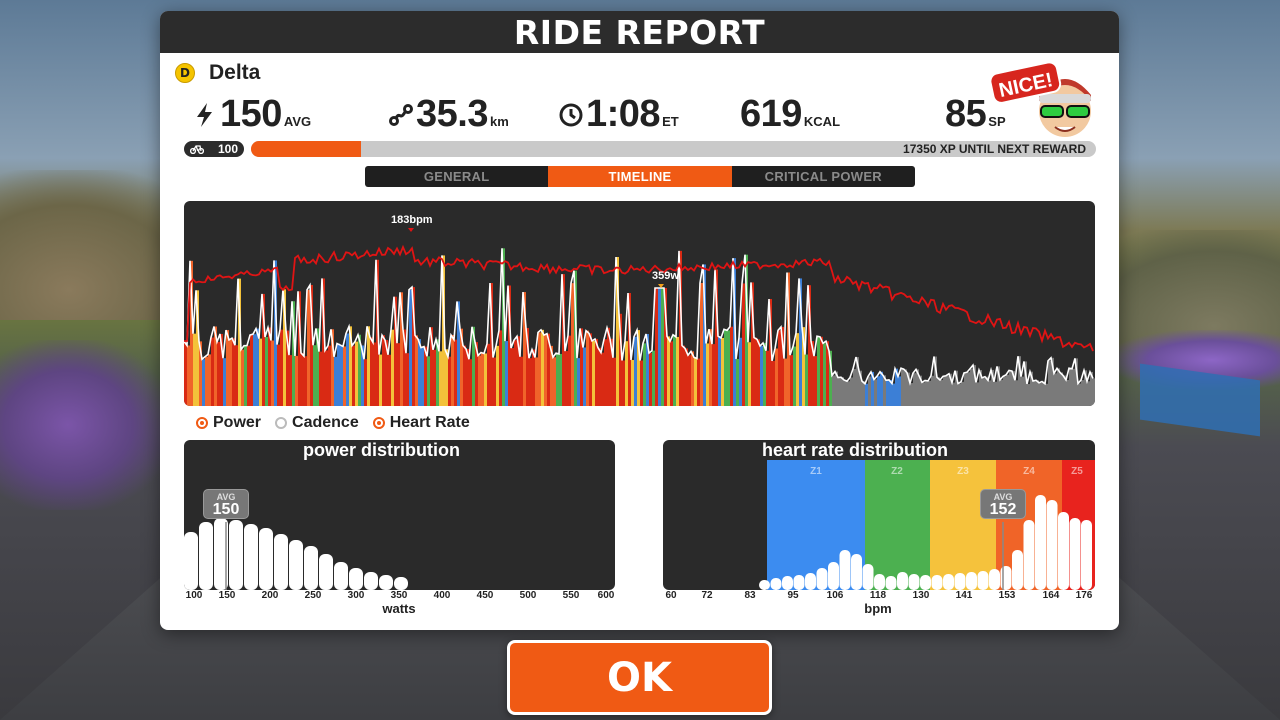 This screenshot has height=720, width=1280. Describe the element at coordinates (456, 176) in the screenshot. I see `tab-general: GENERAL` at that location.